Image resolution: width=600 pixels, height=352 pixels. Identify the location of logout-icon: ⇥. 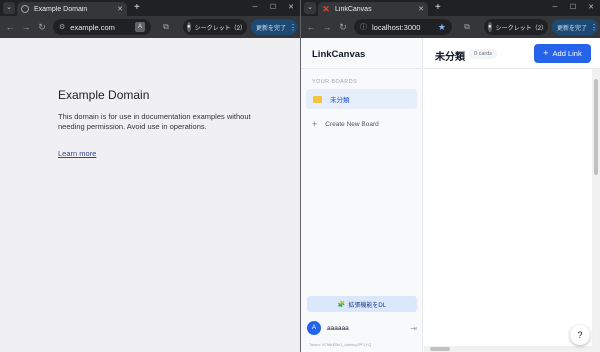
(413, 328).